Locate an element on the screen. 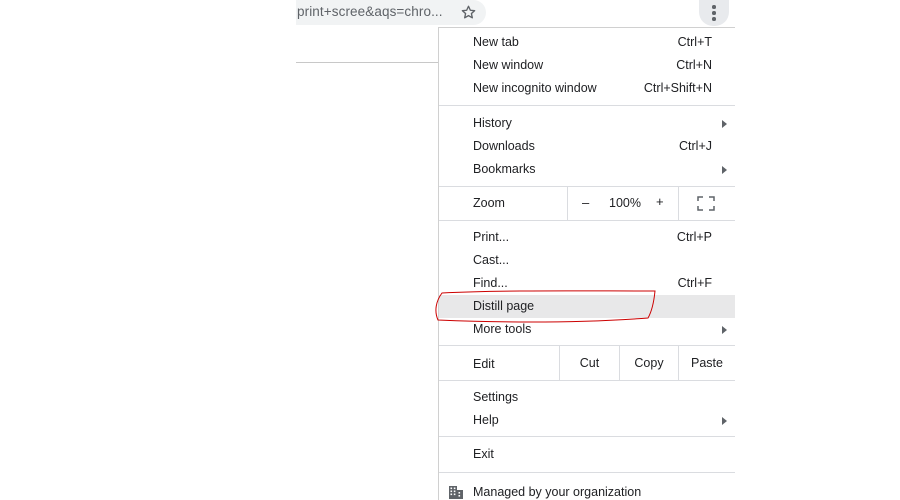 Image resolution: width=900 pixels, height=500 pixels. menu-item-history: History is located at coordinates (587, 123).